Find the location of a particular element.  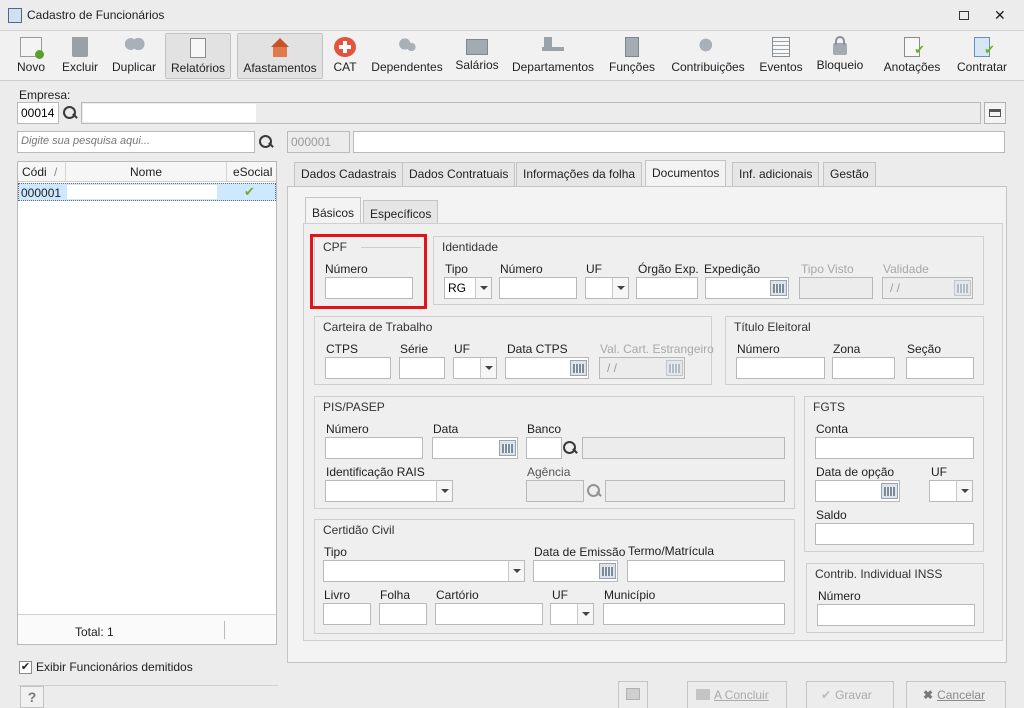

registry-field is located at coordinates (489, 614).